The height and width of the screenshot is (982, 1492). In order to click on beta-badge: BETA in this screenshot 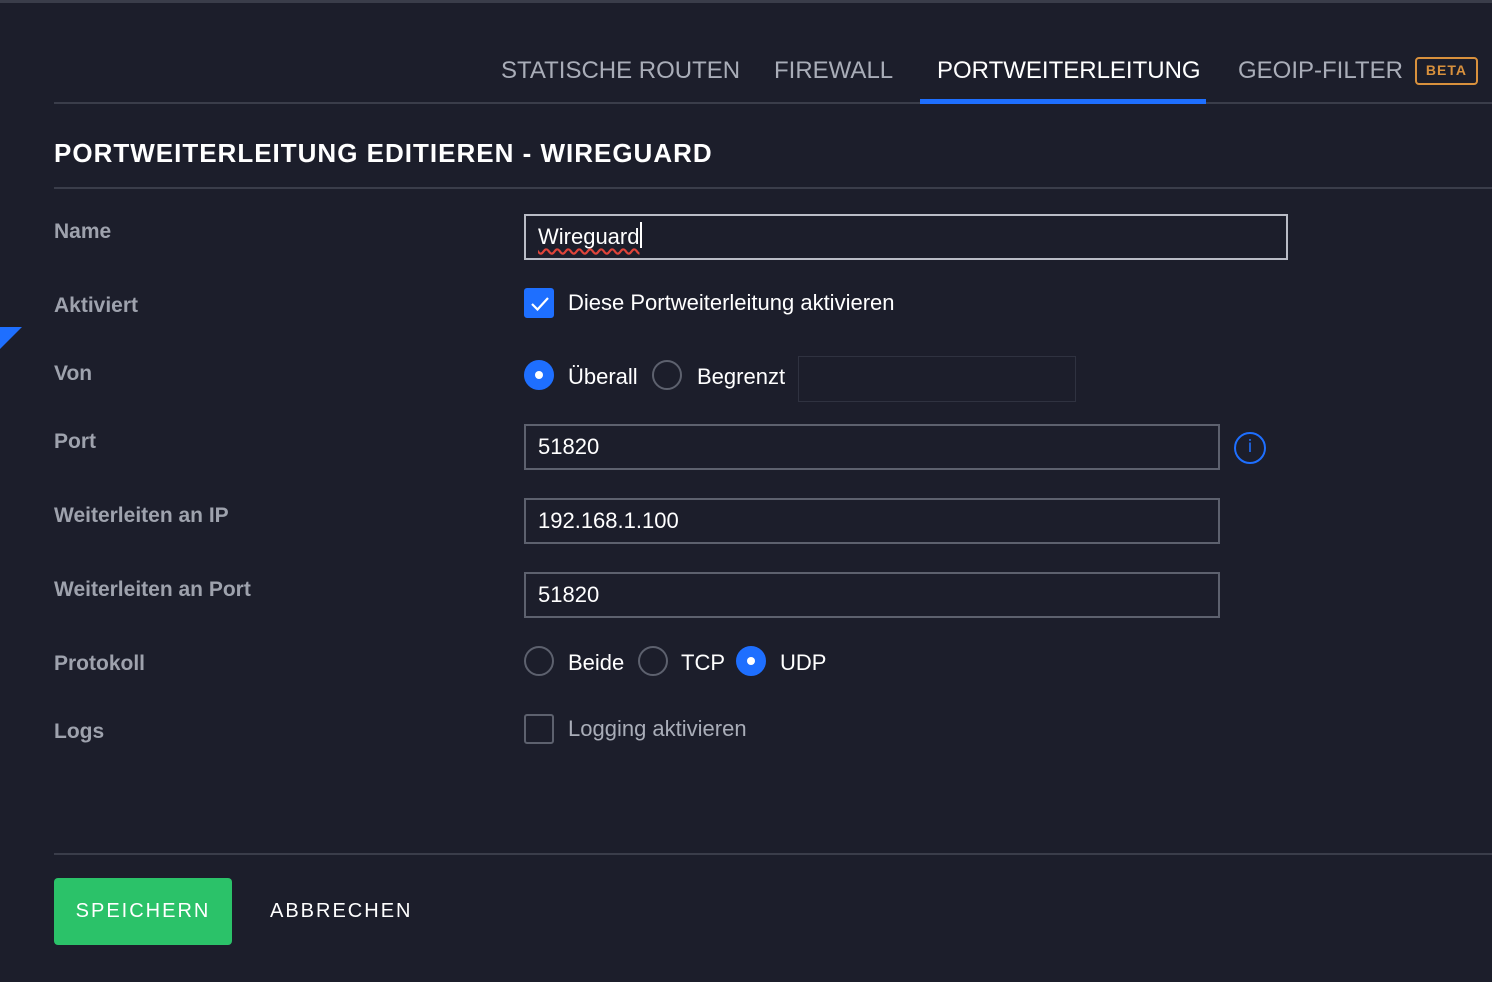, I will do `click(1446, 71)`.